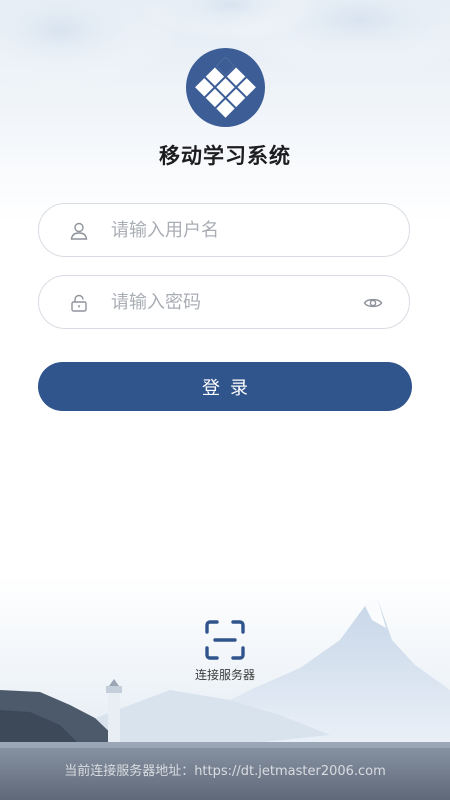 The height and width of the screenshot is (800, 450). What do you see at coordinates (373, 303) in the screenshot?
I see `eye-icon` at bounding box center [373, 303].